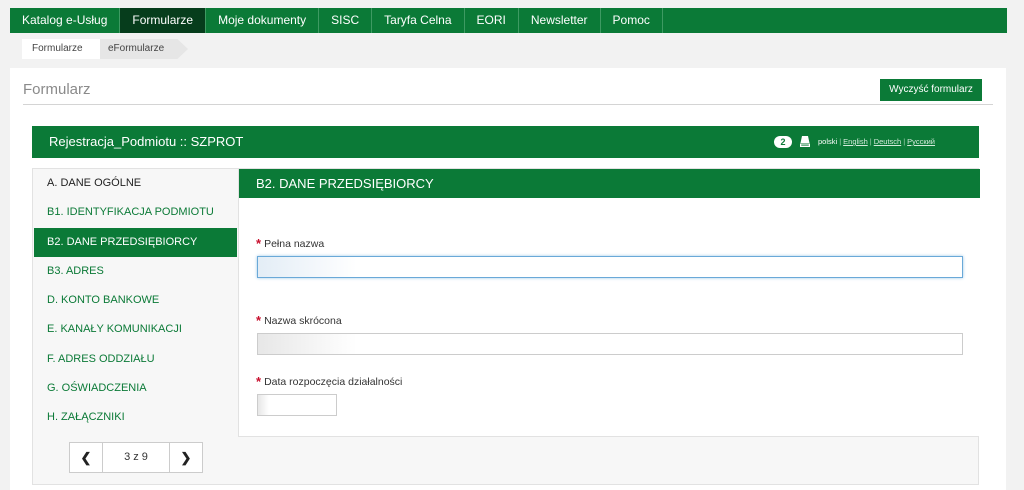  What do you see at coordinates (135, 183) in the screenshot?
I see `sidebar-item-dane-ogolne: A. DANE OGÓLNE` at bounding box center [135, 183].